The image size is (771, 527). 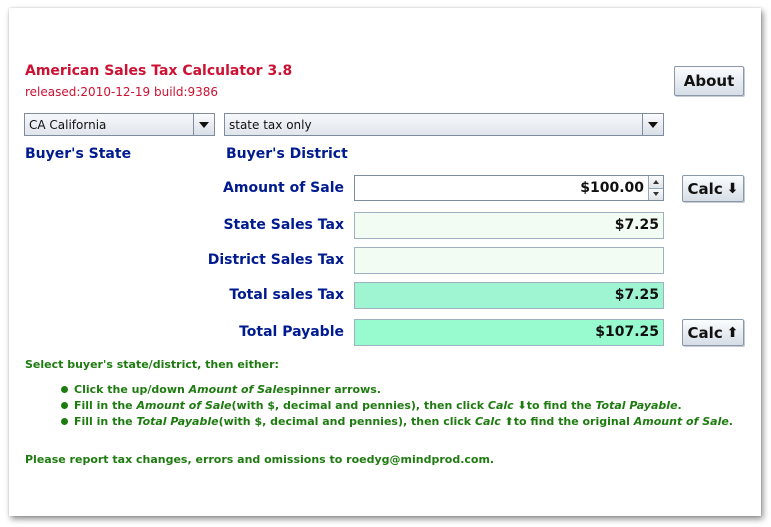 I want to click on state-sales-tax-field: $7.25, so click(x=509, y=225).